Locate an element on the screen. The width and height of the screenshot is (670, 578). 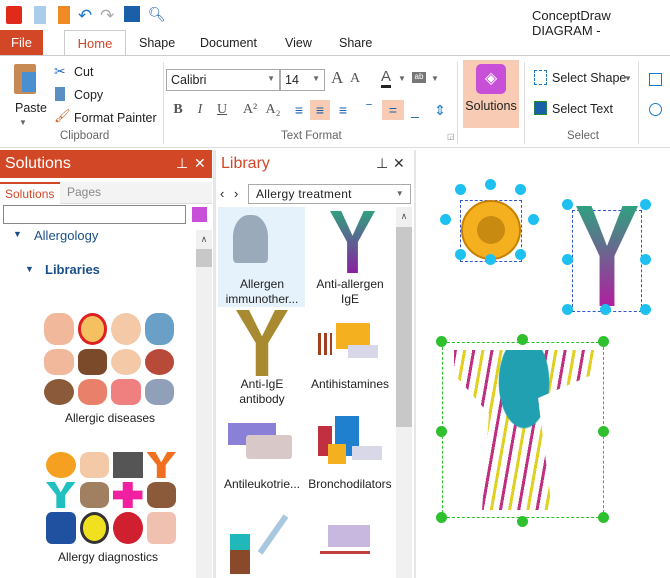
solutions-panel-title: Solutions is located at coordinates (38, 163).